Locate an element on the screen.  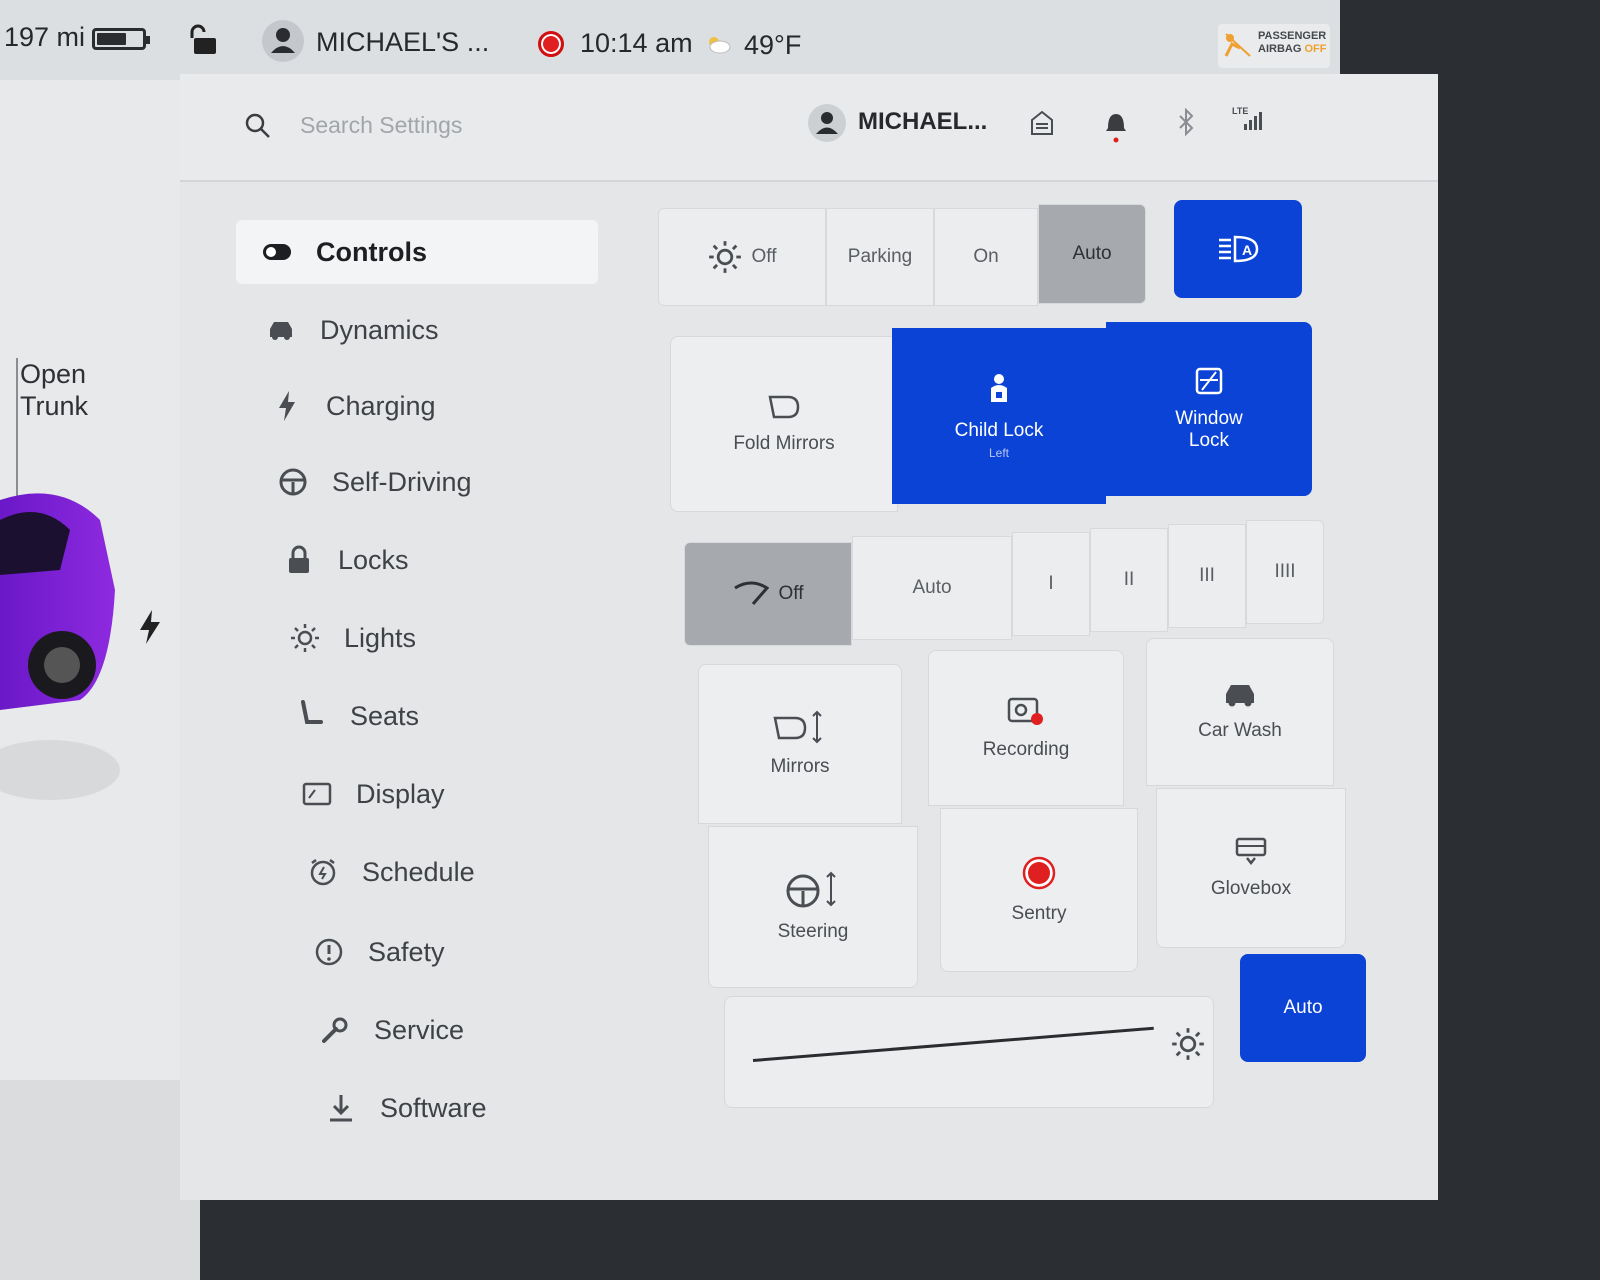
brightness-slider-track is located at coordinates (969, 1052).